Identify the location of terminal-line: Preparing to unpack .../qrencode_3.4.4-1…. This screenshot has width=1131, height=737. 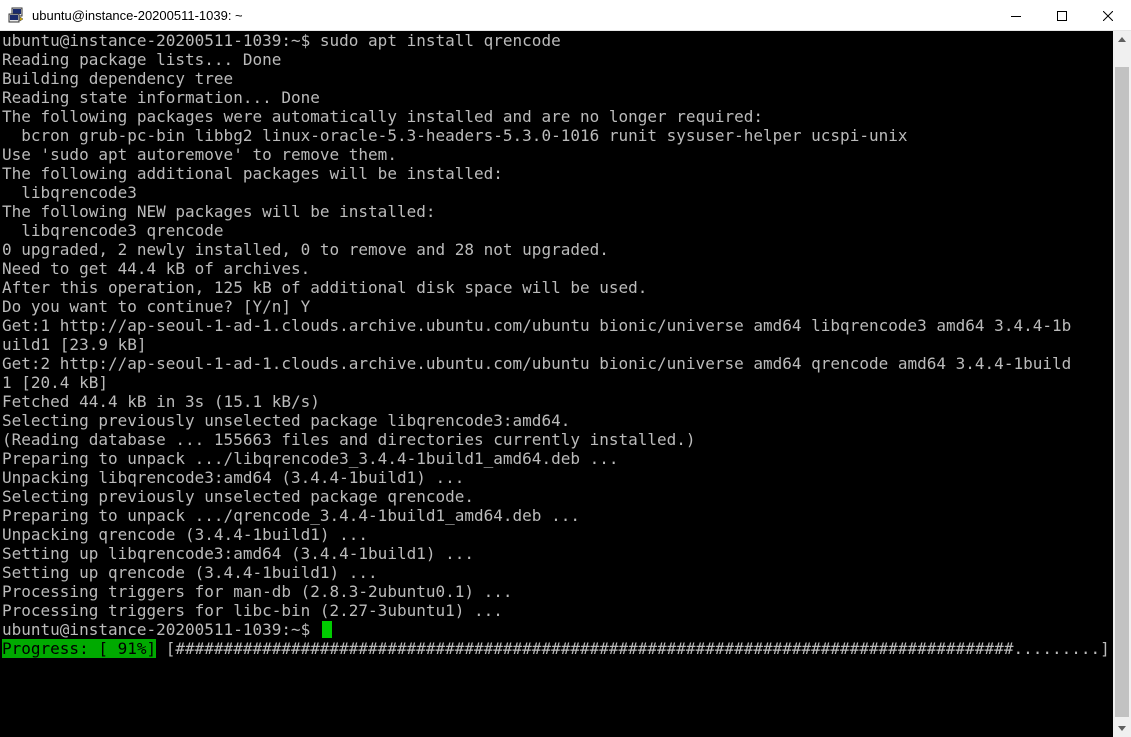
(291, 515).